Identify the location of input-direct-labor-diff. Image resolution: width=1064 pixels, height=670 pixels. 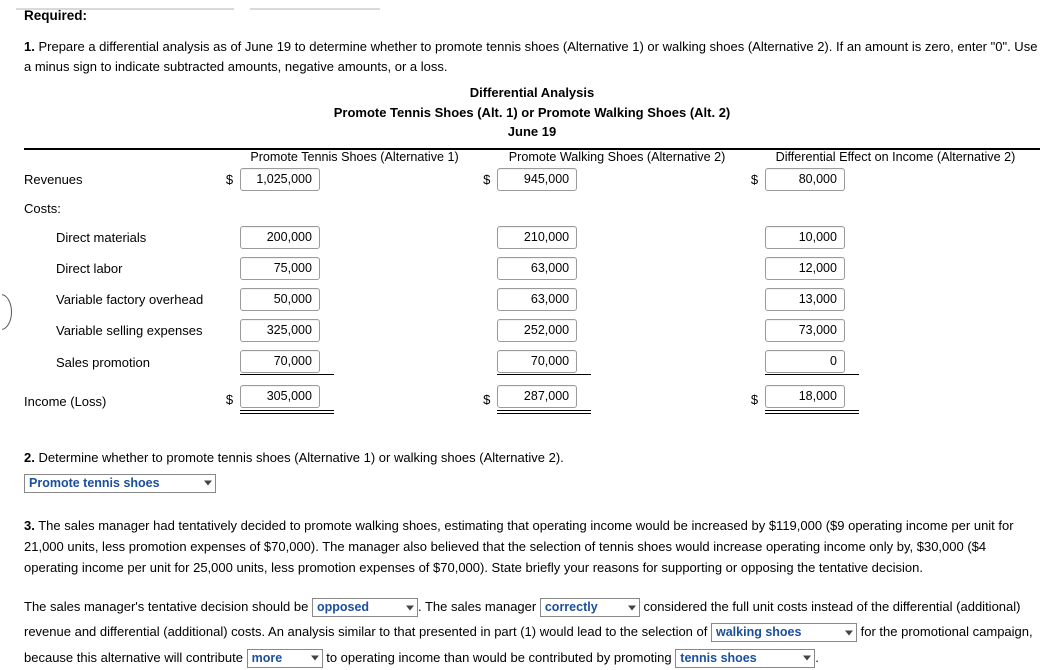
(804, 268).